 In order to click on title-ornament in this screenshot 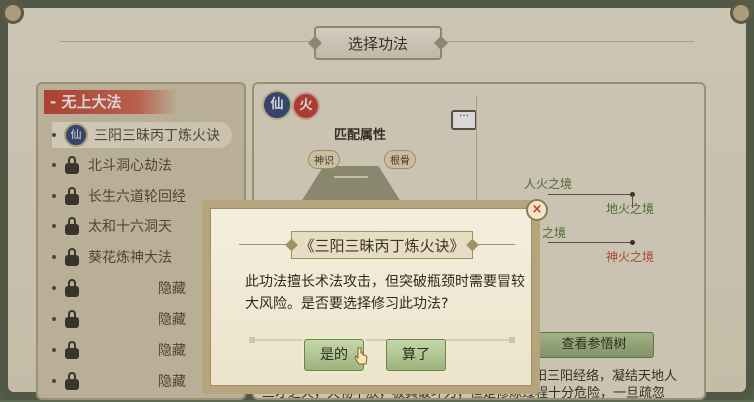, I will do `click(265, 244)`.